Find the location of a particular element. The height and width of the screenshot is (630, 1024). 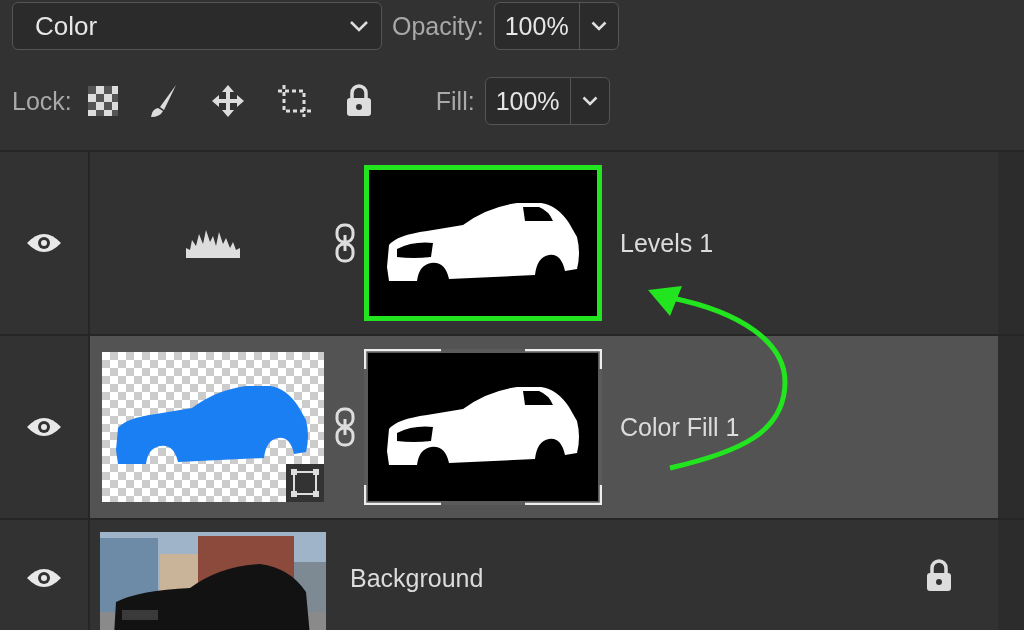

layer-lock-icon is located at coordinates (939, 576).